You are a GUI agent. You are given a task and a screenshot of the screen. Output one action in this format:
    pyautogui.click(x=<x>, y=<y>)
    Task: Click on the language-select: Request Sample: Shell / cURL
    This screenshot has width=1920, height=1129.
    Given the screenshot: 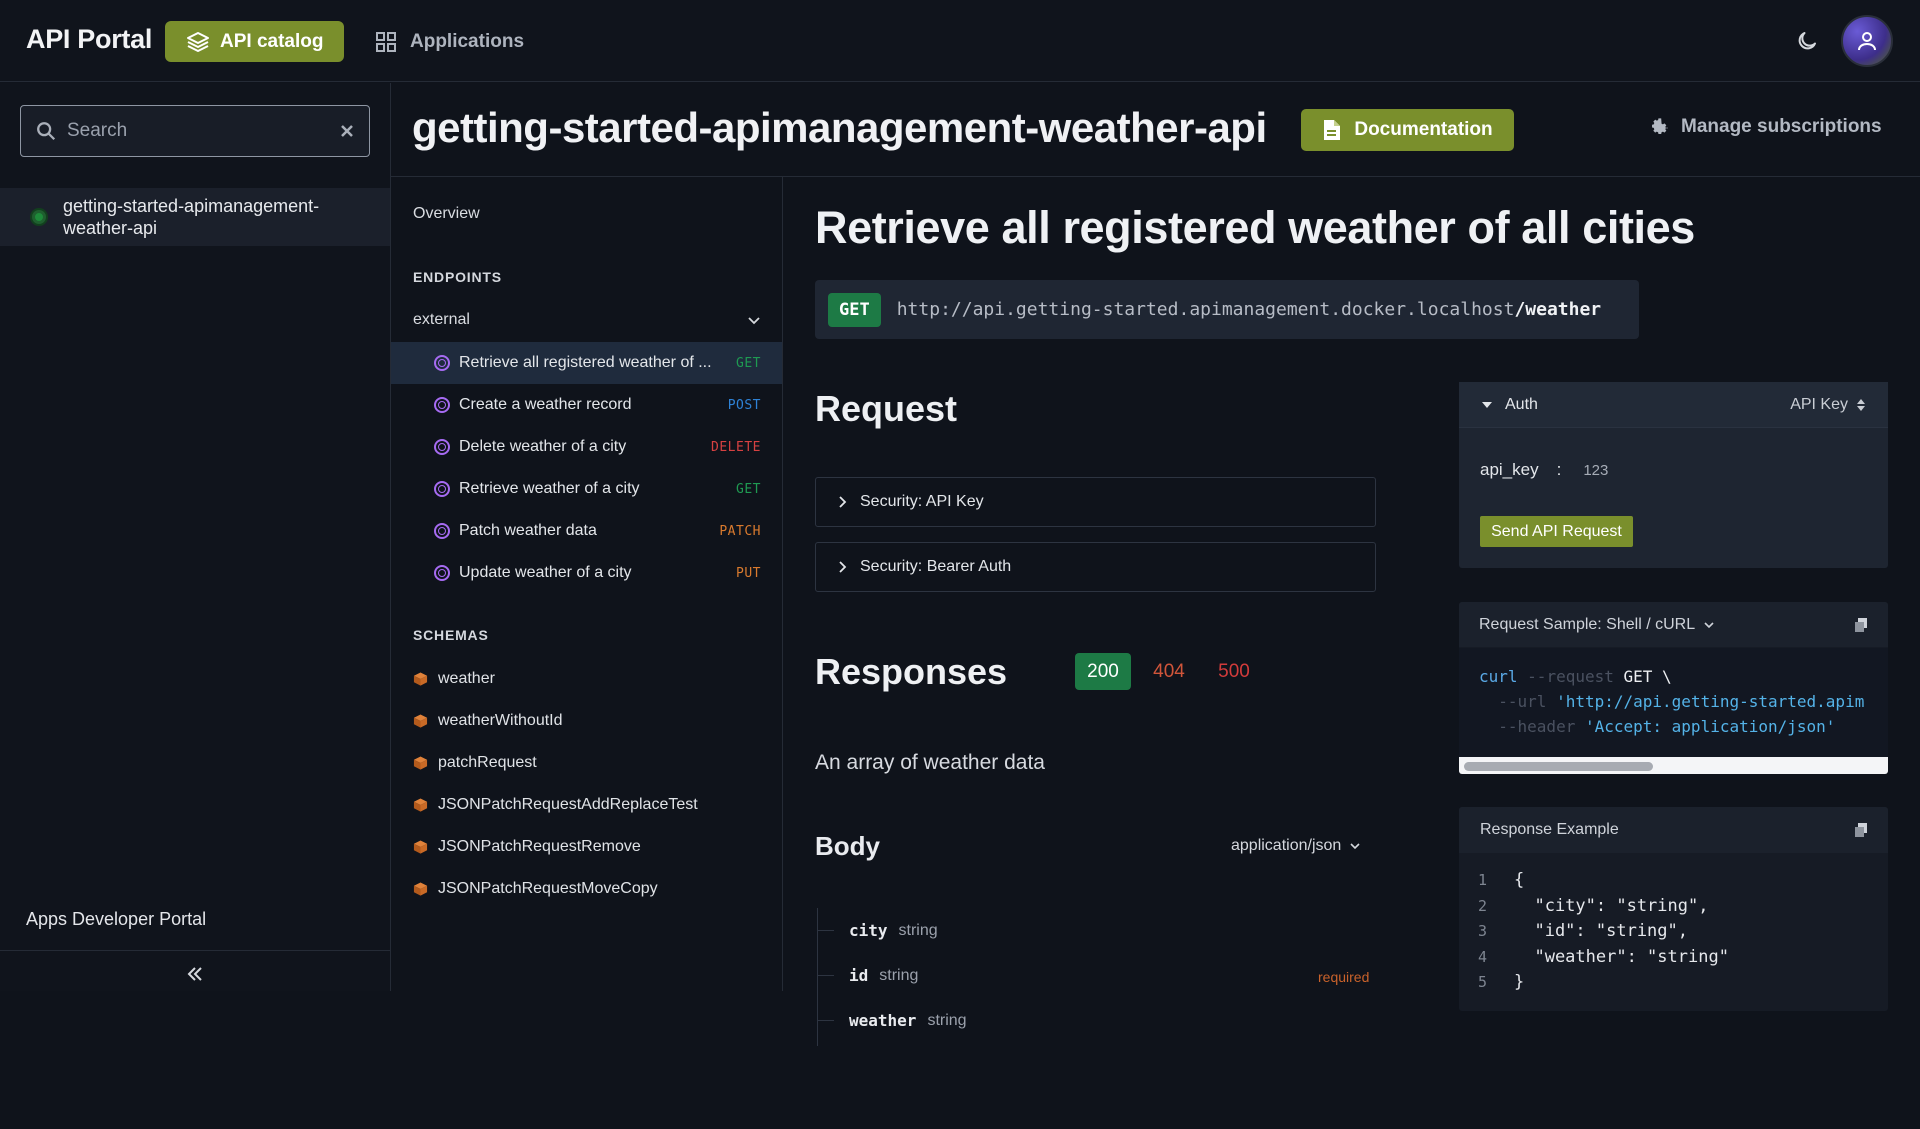 What is the action you would take?
    pyautogui.click(x=1597, y=625)
    